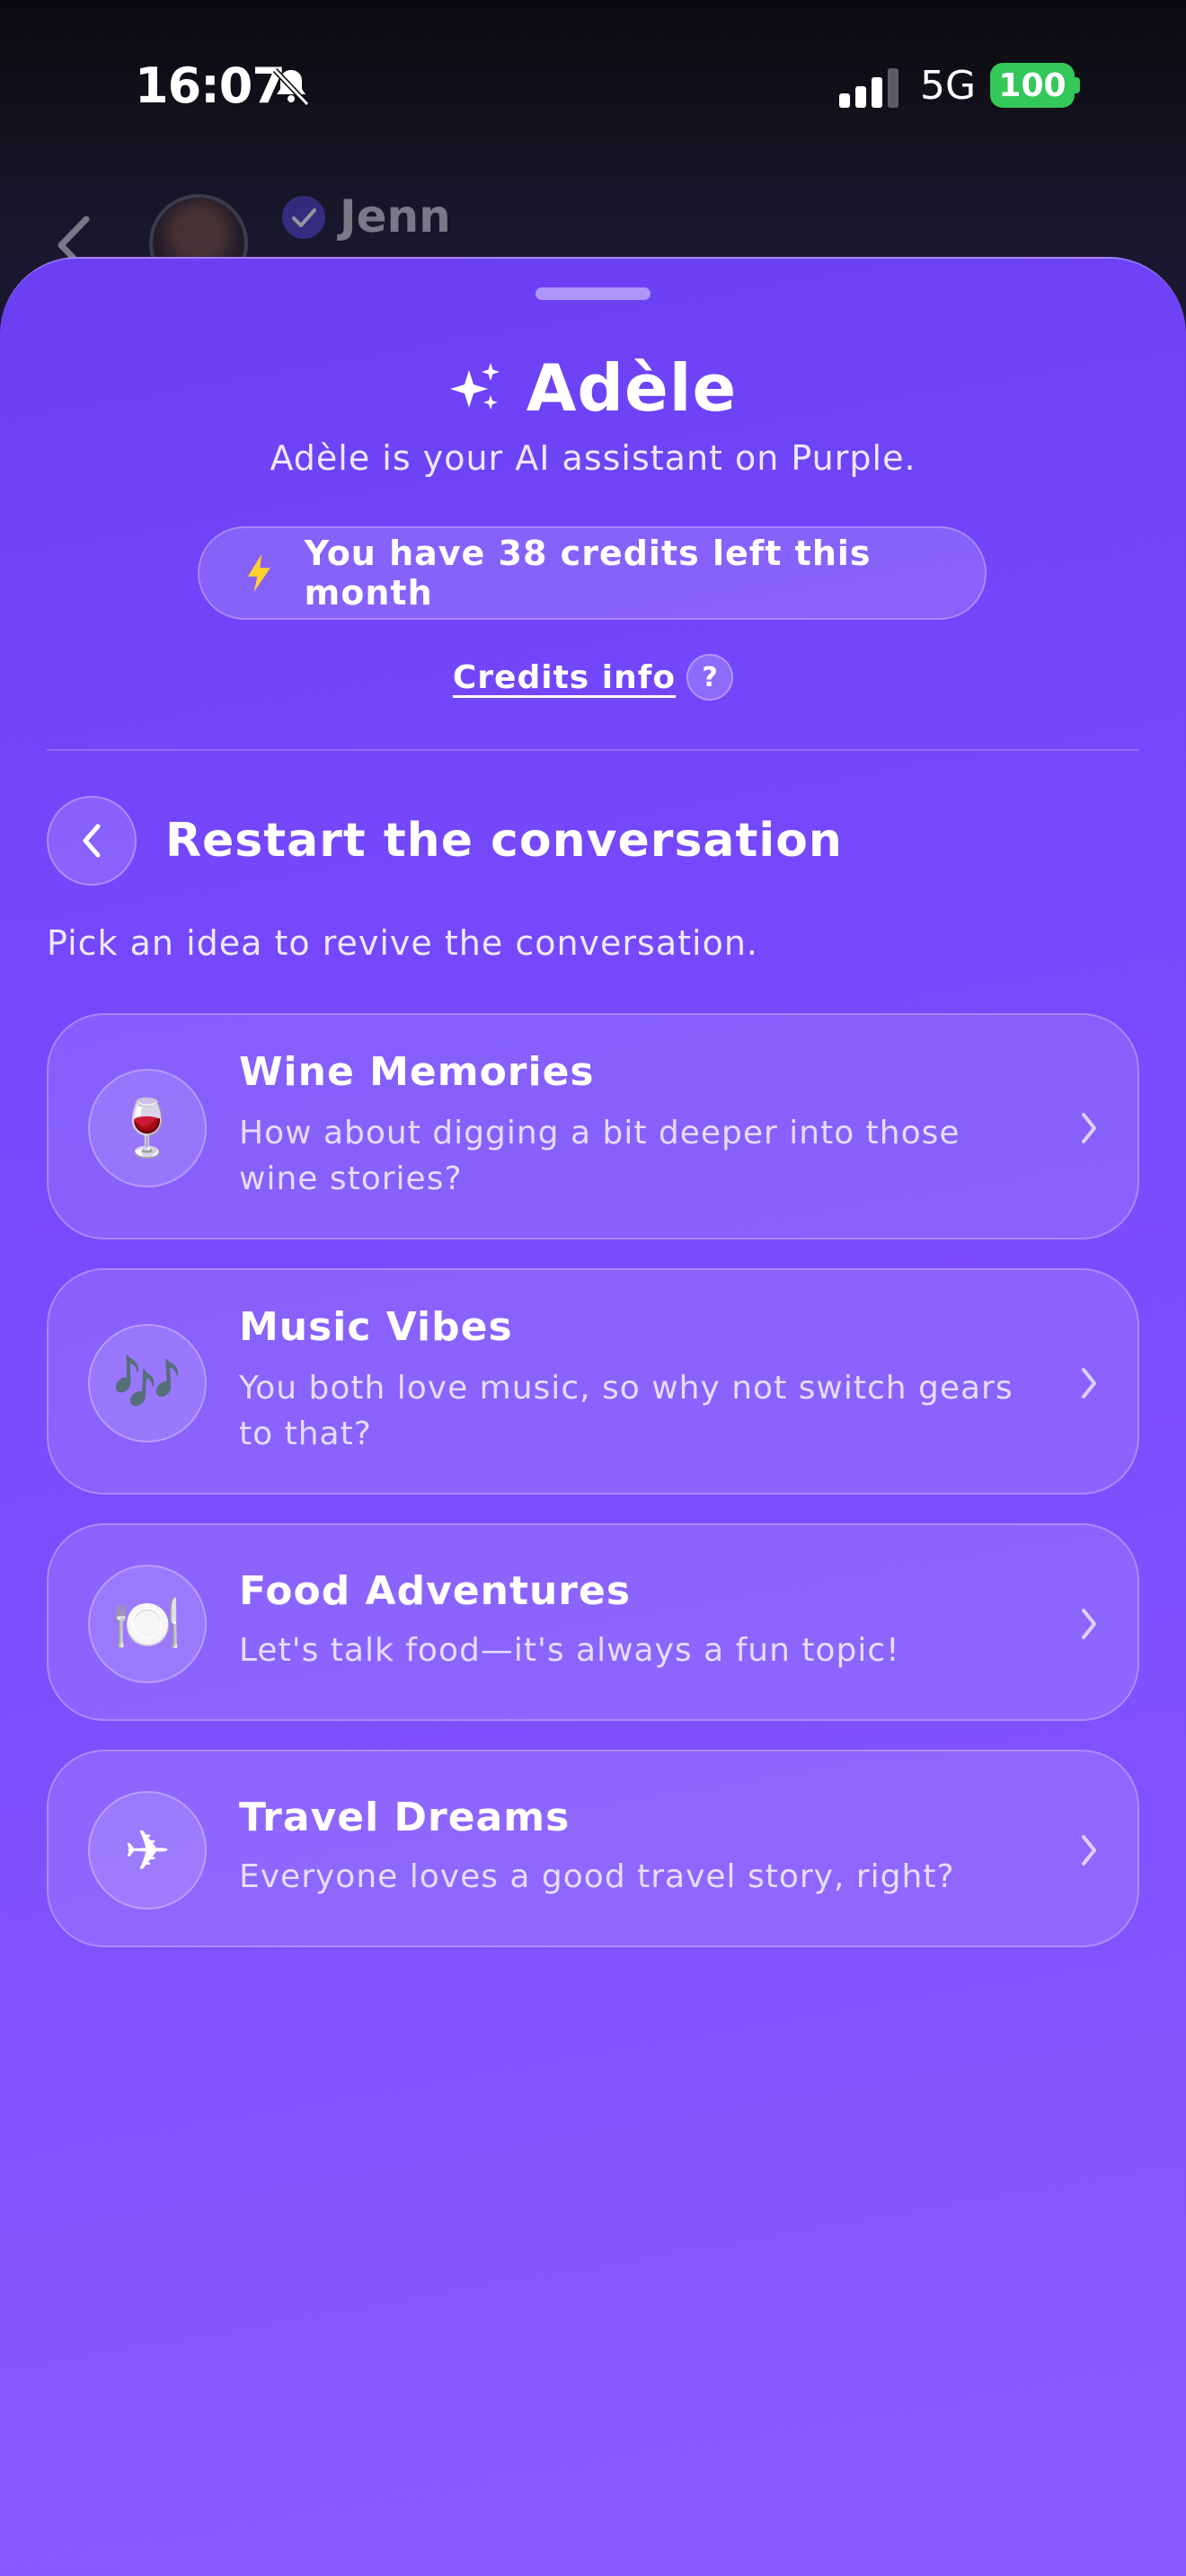  What do you see at coordinates (405, 1817) in the screenshot?
I see `idea-title: Travel Dreams` at bounding box center [405, 1817].